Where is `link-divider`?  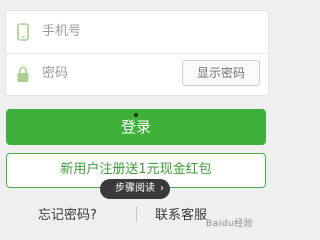 link-divider is located at coordinates (136, 214).